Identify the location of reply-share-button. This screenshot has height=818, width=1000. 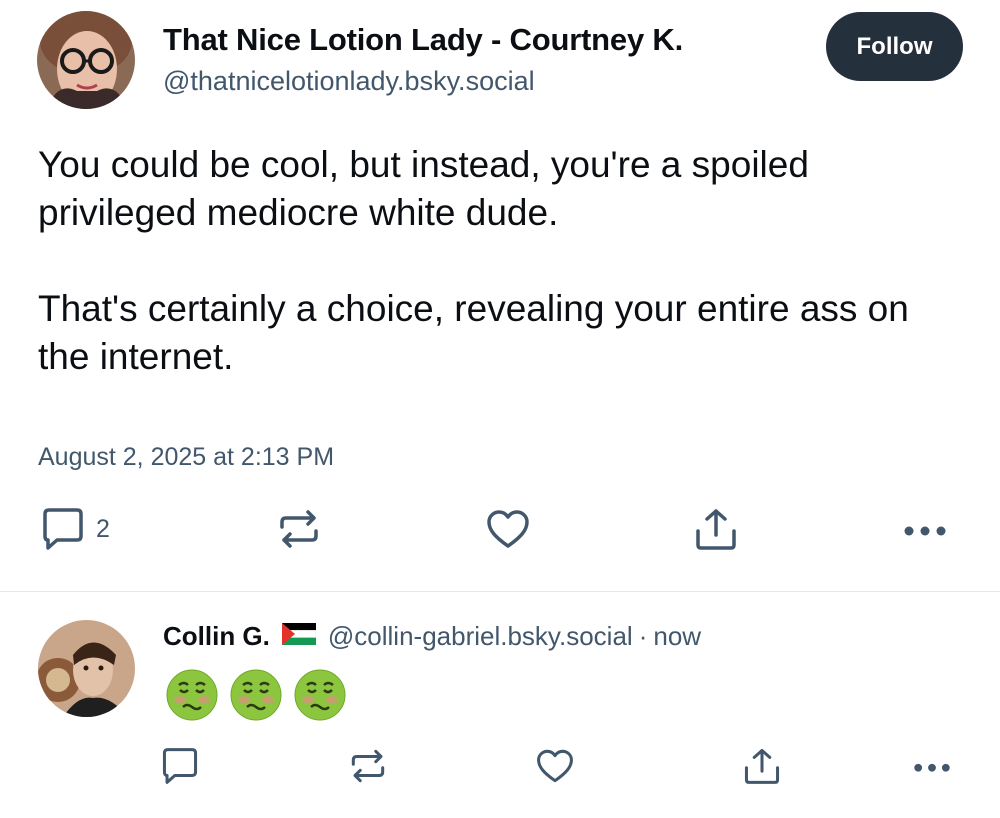
(762, 766).